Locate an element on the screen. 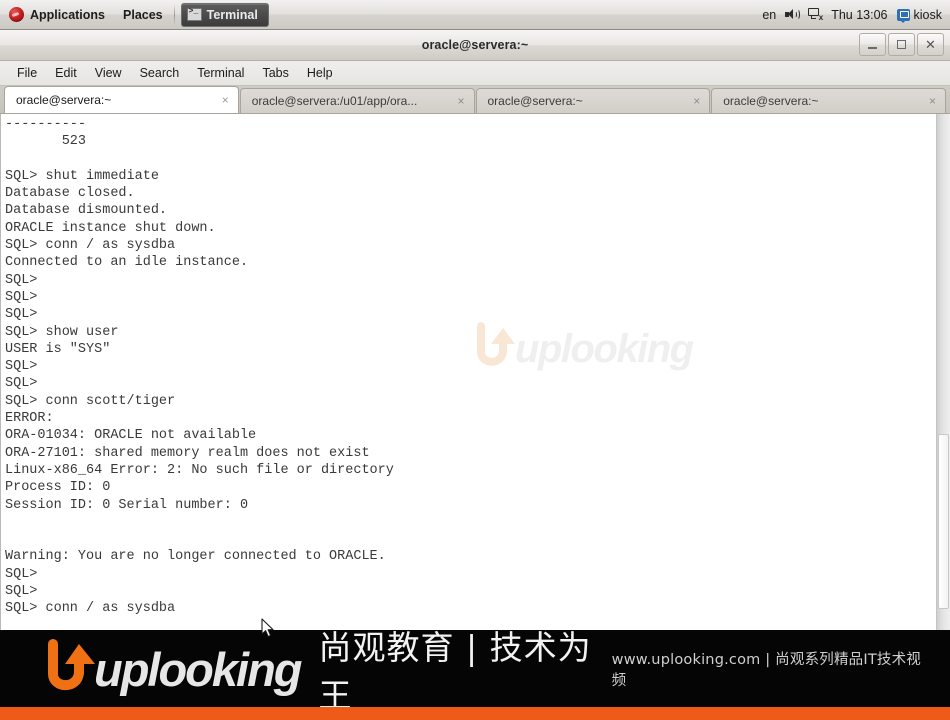 This screenshot has height=720, width=950. maximize-button is located at coordinates (901, 44).